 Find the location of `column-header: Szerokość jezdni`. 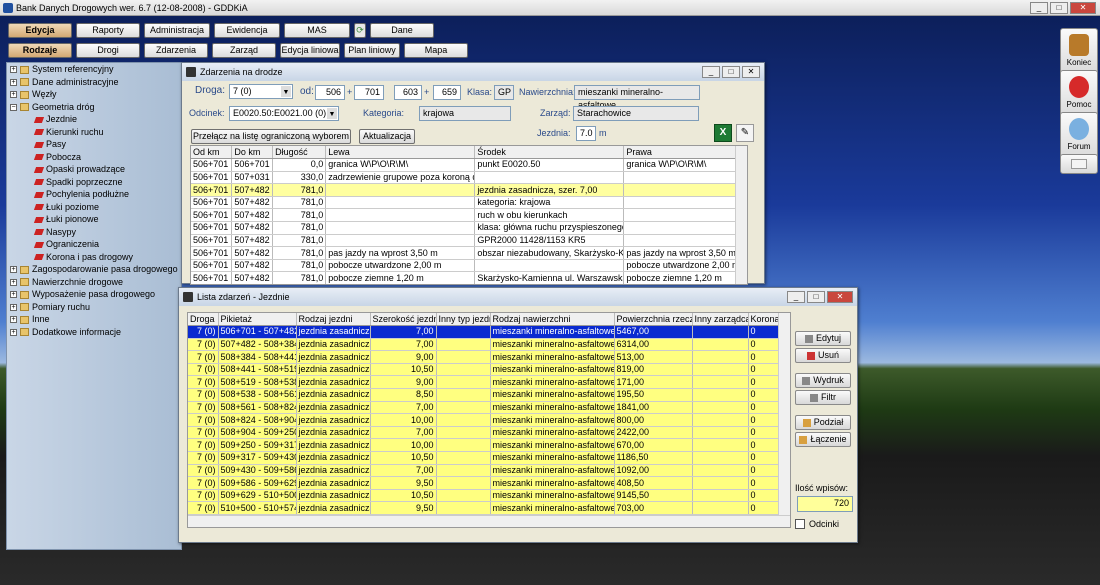

column-header: Szerokość jezdni is located at coordinates (403, 320).